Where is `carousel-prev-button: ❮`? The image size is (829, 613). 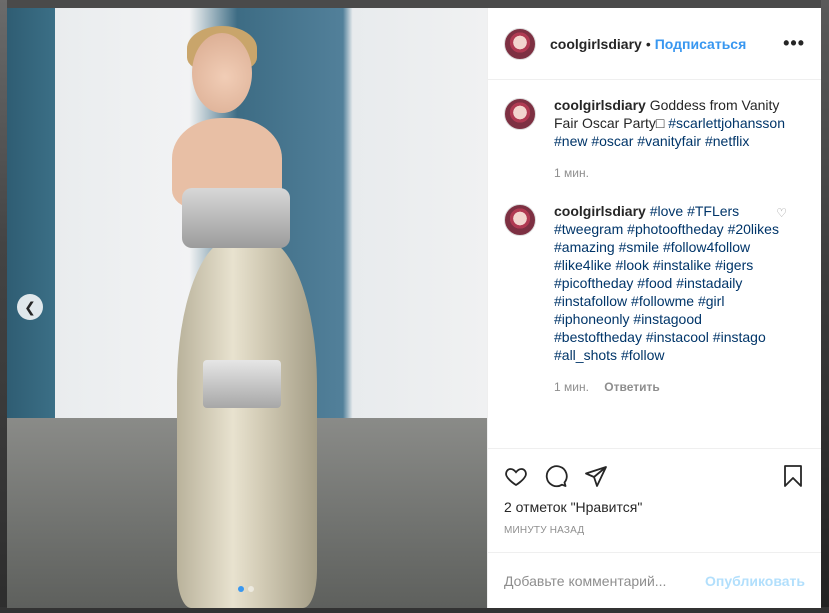
carousel-prev-button: ❮ is located at coordinates (30, 307).